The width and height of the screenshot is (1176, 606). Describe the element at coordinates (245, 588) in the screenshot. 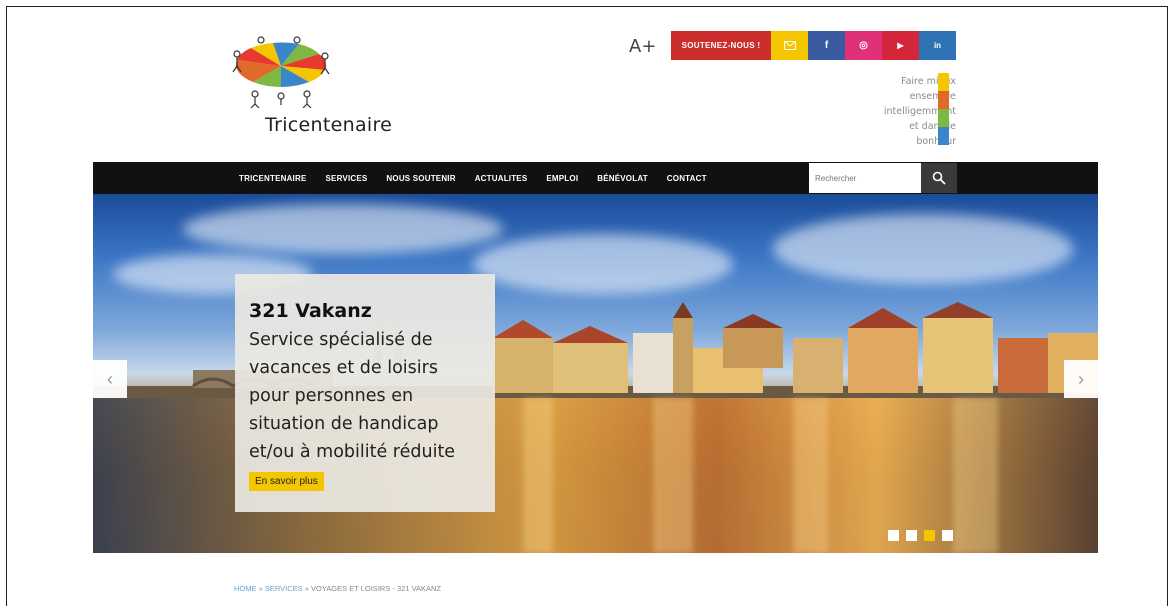

I see `breadcrumb-home: HOME` at that location.